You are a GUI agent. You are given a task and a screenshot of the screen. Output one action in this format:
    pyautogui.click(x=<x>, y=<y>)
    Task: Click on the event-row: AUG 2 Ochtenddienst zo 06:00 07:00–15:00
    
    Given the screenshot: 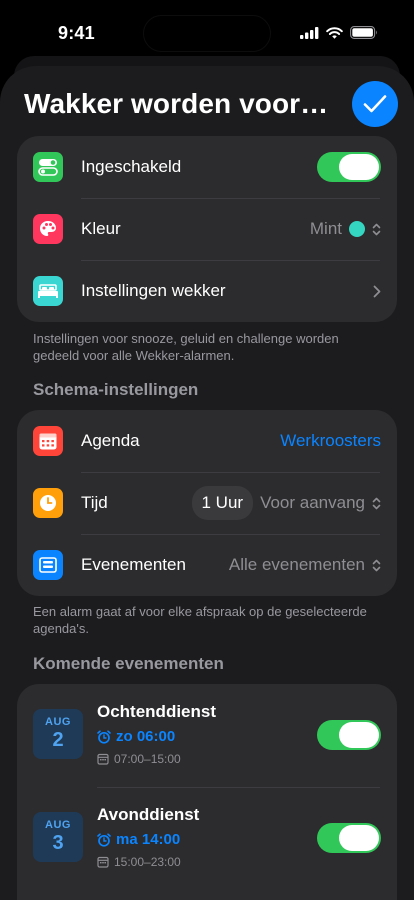 What is the action you would take?
    pyautogui.click(x=207, y=735)
    